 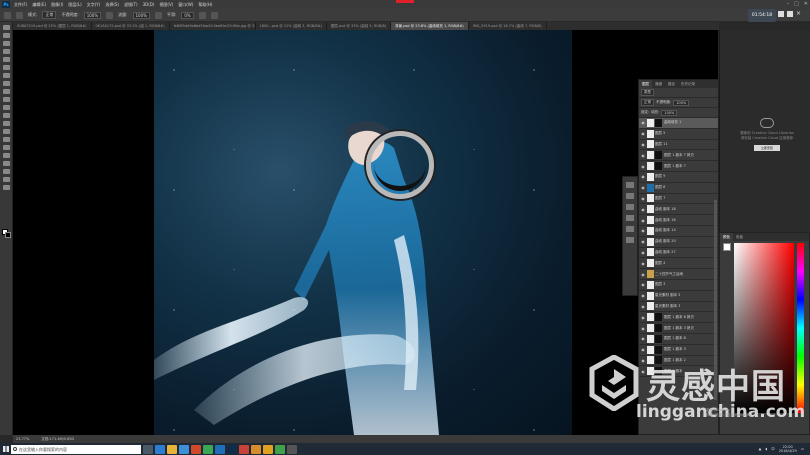 I want to click on layer-row: ◉ 星光素材 副本 5, so click(x=678, y=296).